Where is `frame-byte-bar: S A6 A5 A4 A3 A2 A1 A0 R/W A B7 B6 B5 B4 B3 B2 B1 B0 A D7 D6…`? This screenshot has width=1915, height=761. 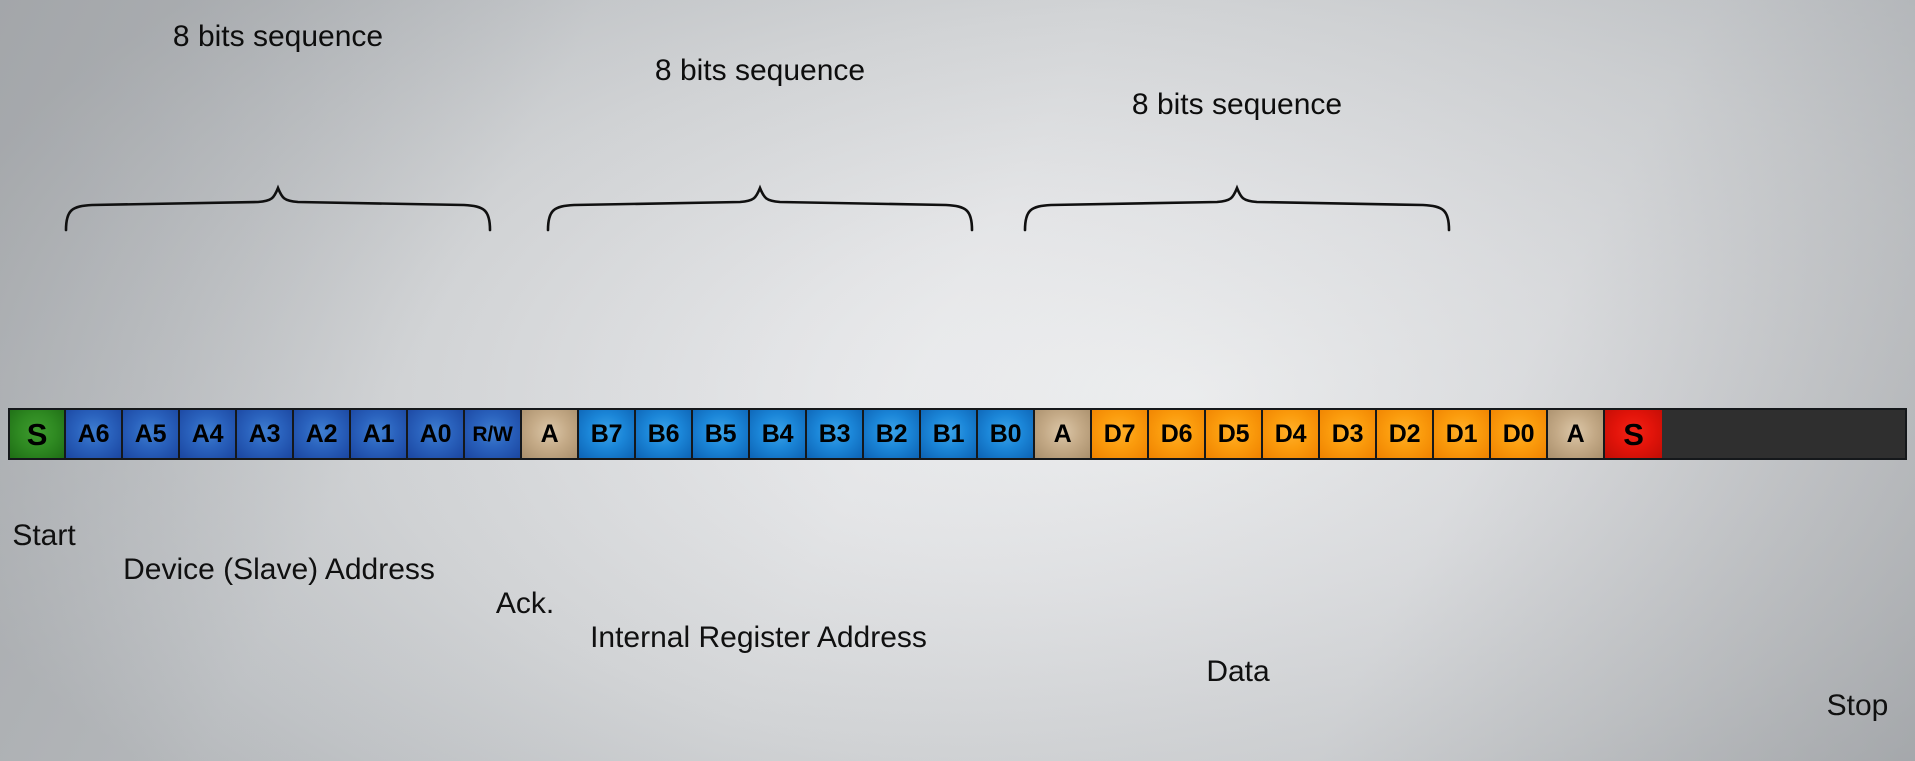
frame-byte-bar: S A6 A5 A4 A3 A2 A1 A0 R/W A B7 B6 B5 B4 B3 B2 B1 B0 A D7 D6… is located at coordinates (957, 434).